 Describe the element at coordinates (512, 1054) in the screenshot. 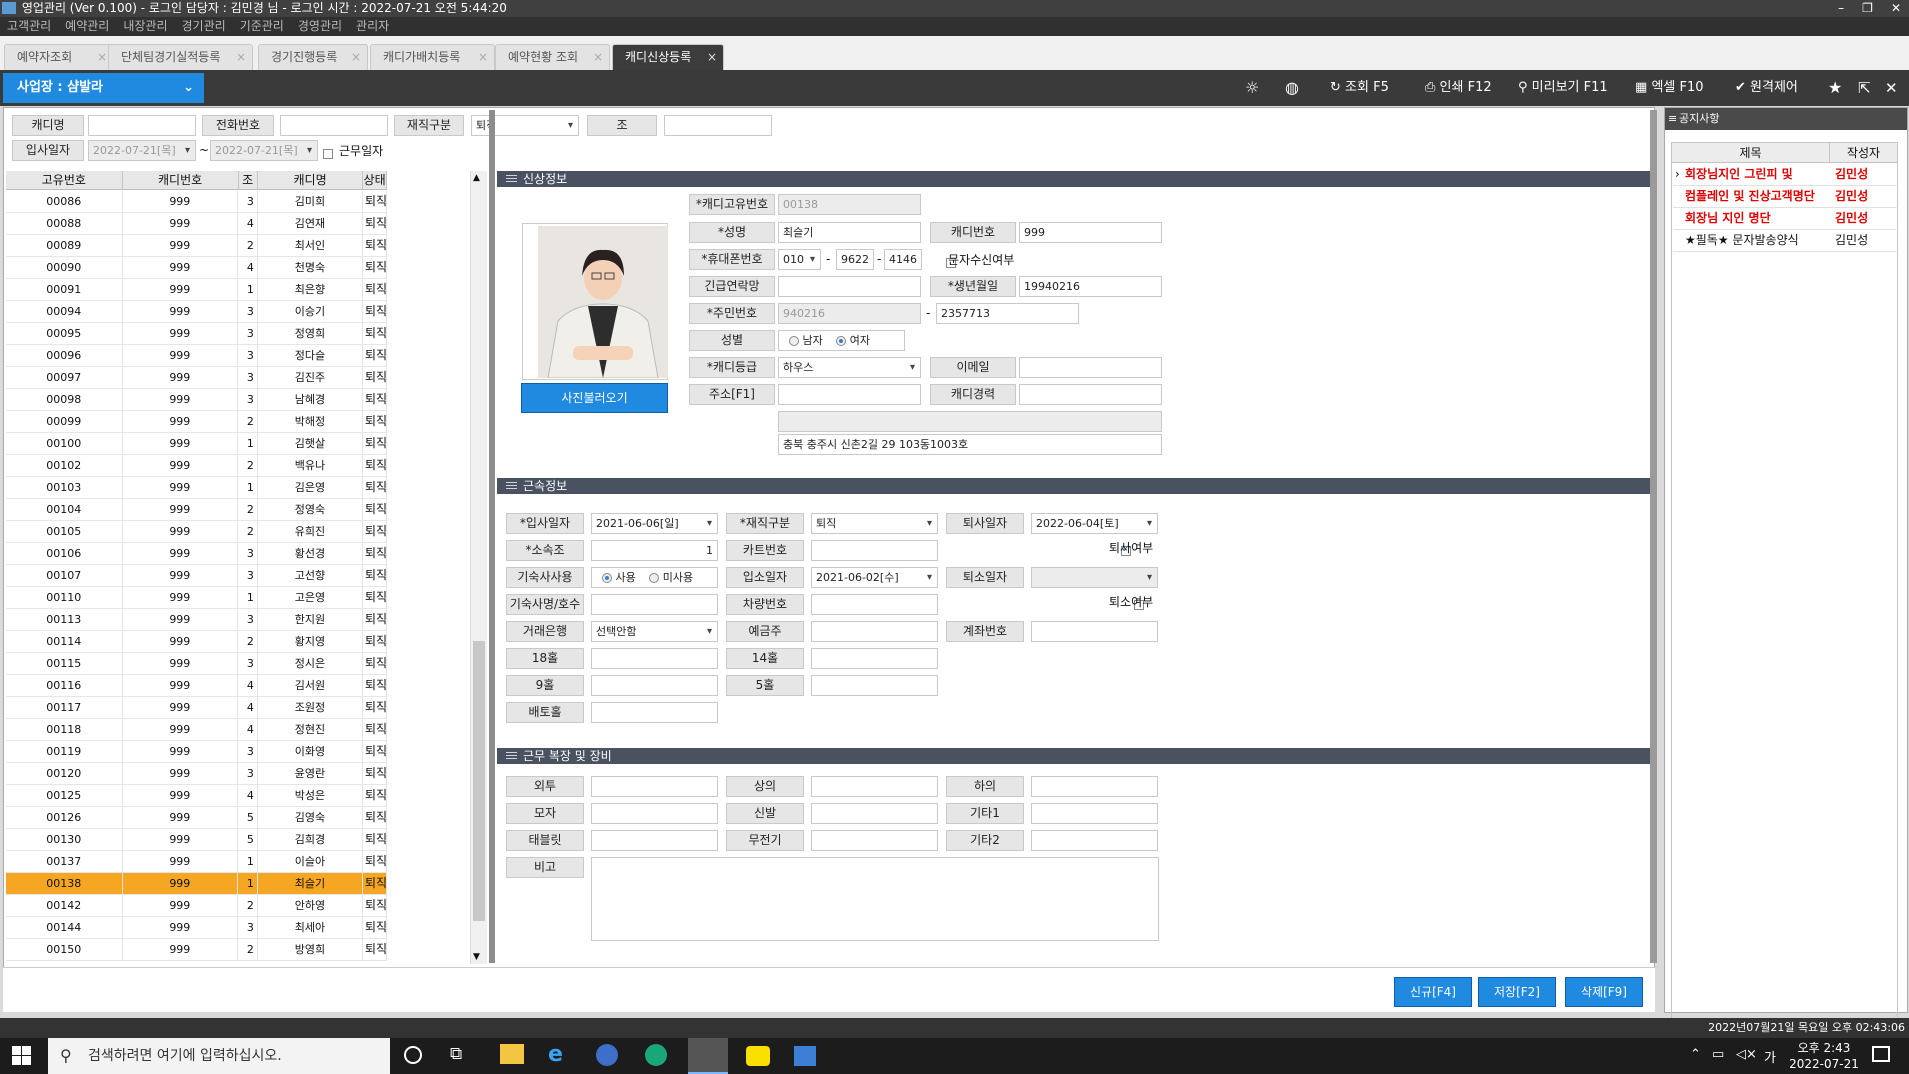

I see `file-explorer-icon` at that location.